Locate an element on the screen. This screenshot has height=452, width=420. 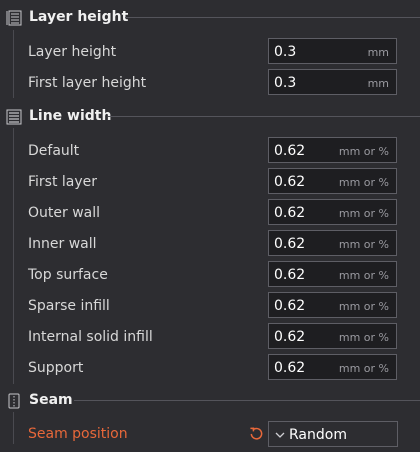
seam-position-dropdown: Random is located at coordinates (333, 434).